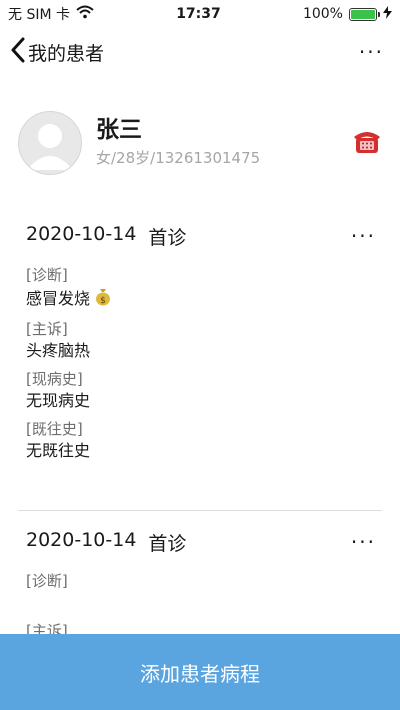 This screenshot has height=710, width=400. I want to click on patient-name: 张三, so click(119, 130).